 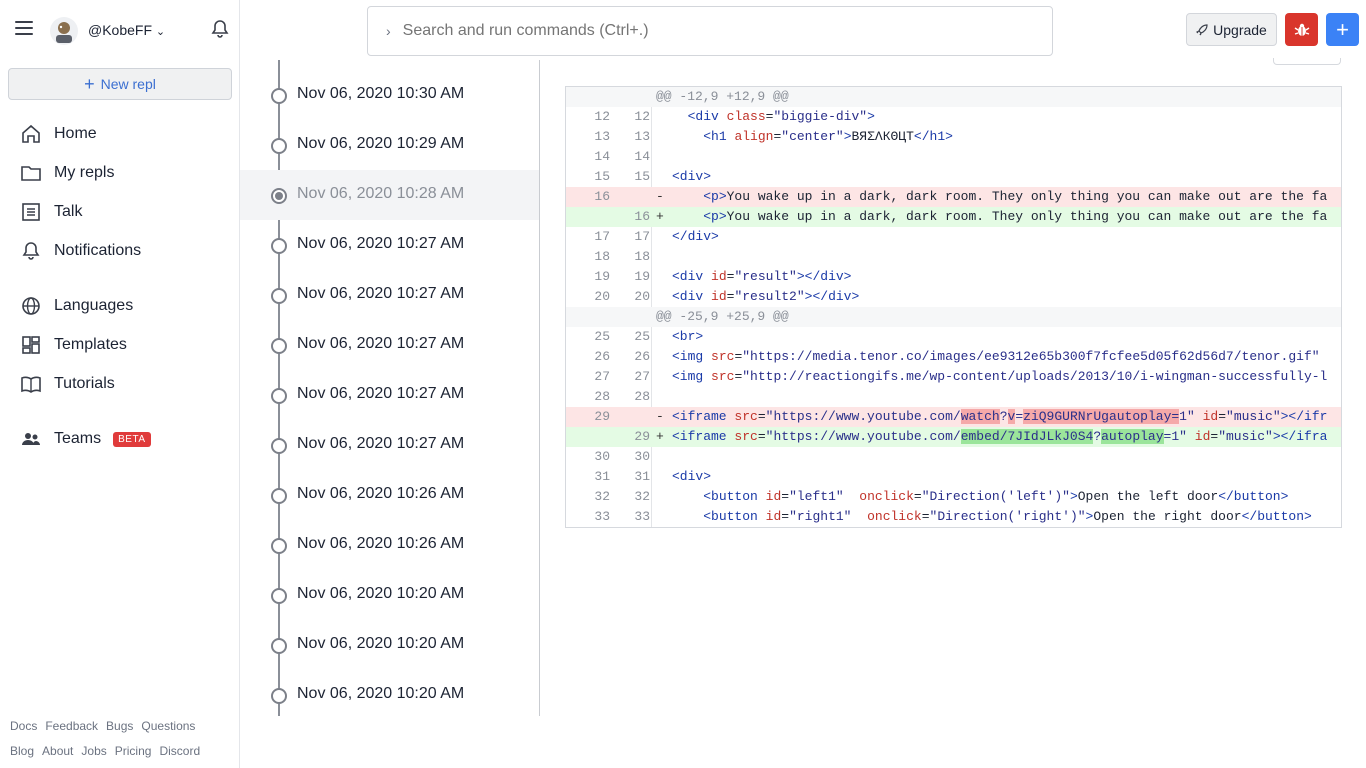 I want to click on timeline-item: Nov 06, 2020 10:30 AM, so click(x=389, y=95).